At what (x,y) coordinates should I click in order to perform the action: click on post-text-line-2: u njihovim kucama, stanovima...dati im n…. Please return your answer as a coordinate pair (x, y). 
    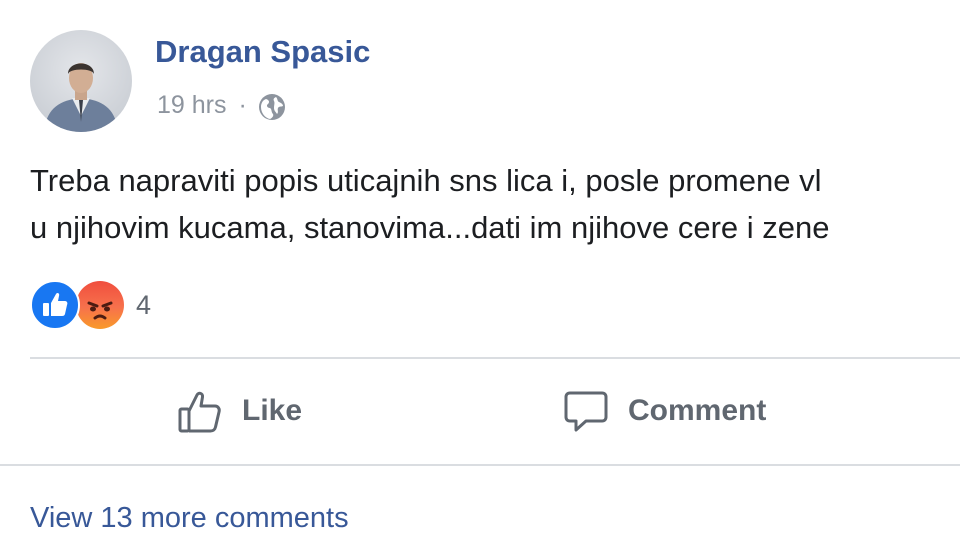
    Looking at the image, I should click on (430, 227).